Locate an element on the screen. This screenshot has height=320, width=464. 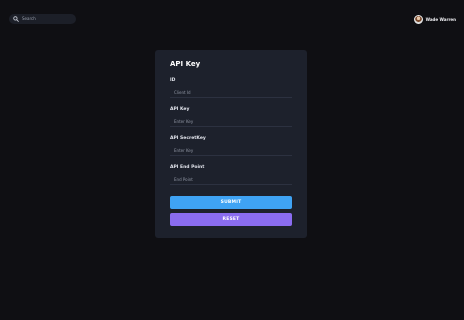
reset-button: RESET is located at coordinates (231, 219).